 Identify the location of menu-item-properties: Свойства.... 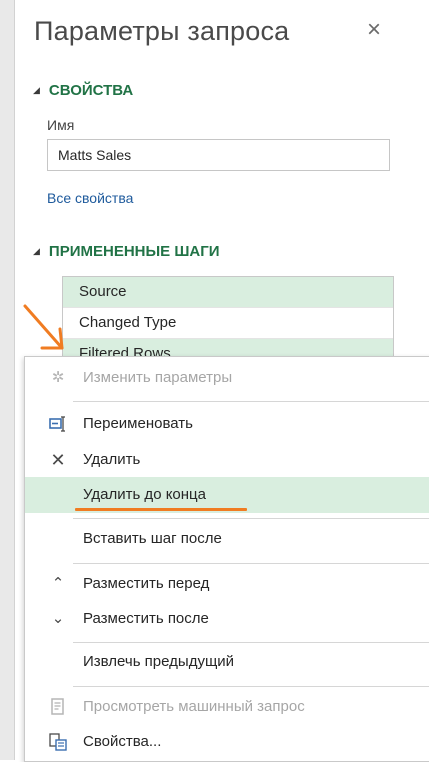
(227, 742).